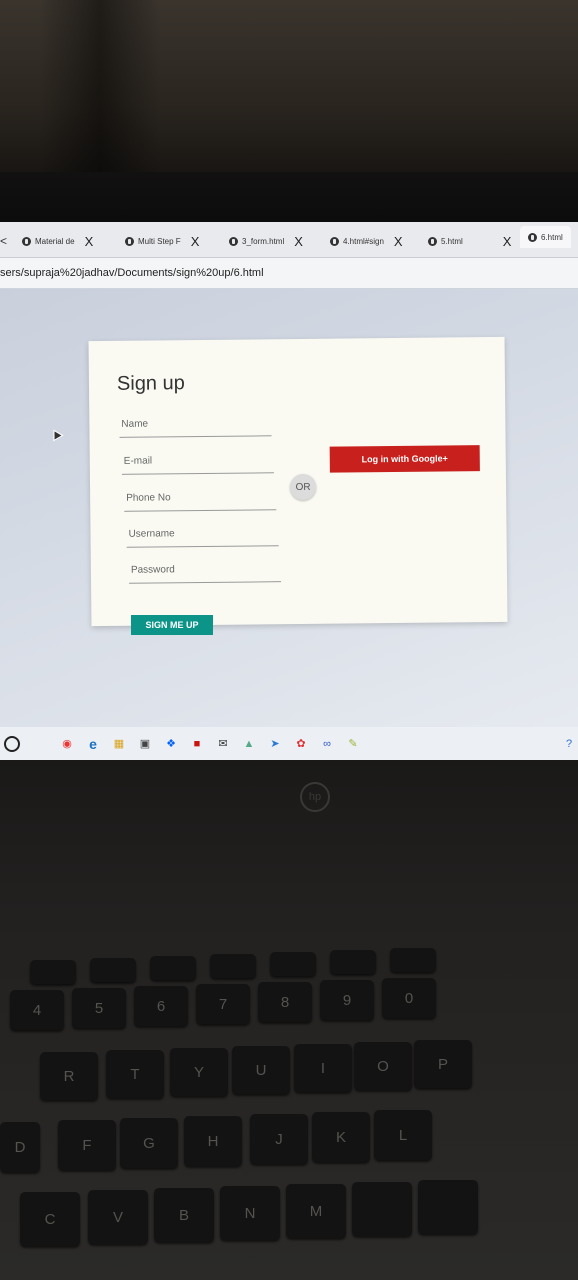 This screenshot has height=1280, width=578. I want to click on key-label: C, so click(50, 1219).